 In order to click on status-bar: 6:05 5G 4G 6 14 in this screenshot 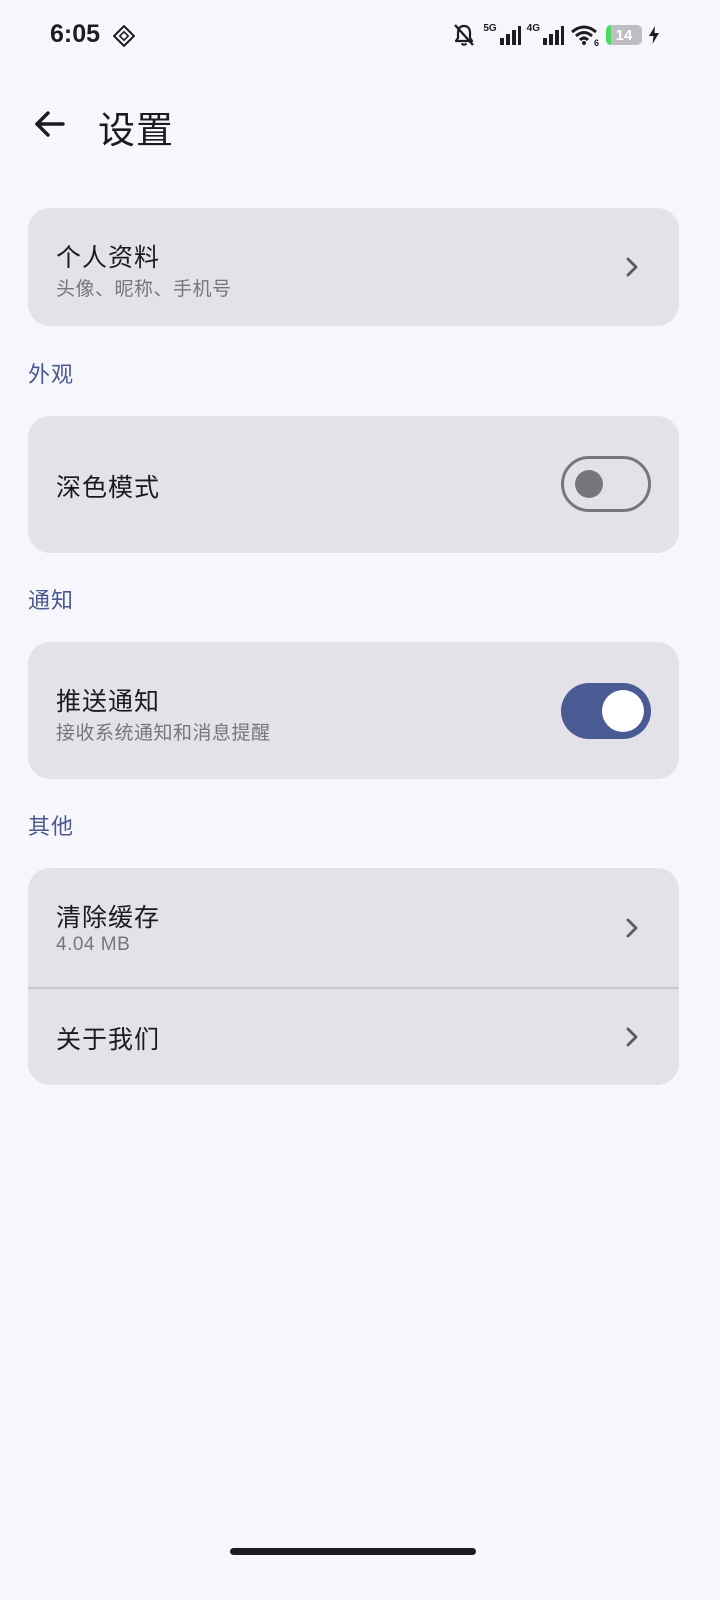, I will do `click(360, 36)`.